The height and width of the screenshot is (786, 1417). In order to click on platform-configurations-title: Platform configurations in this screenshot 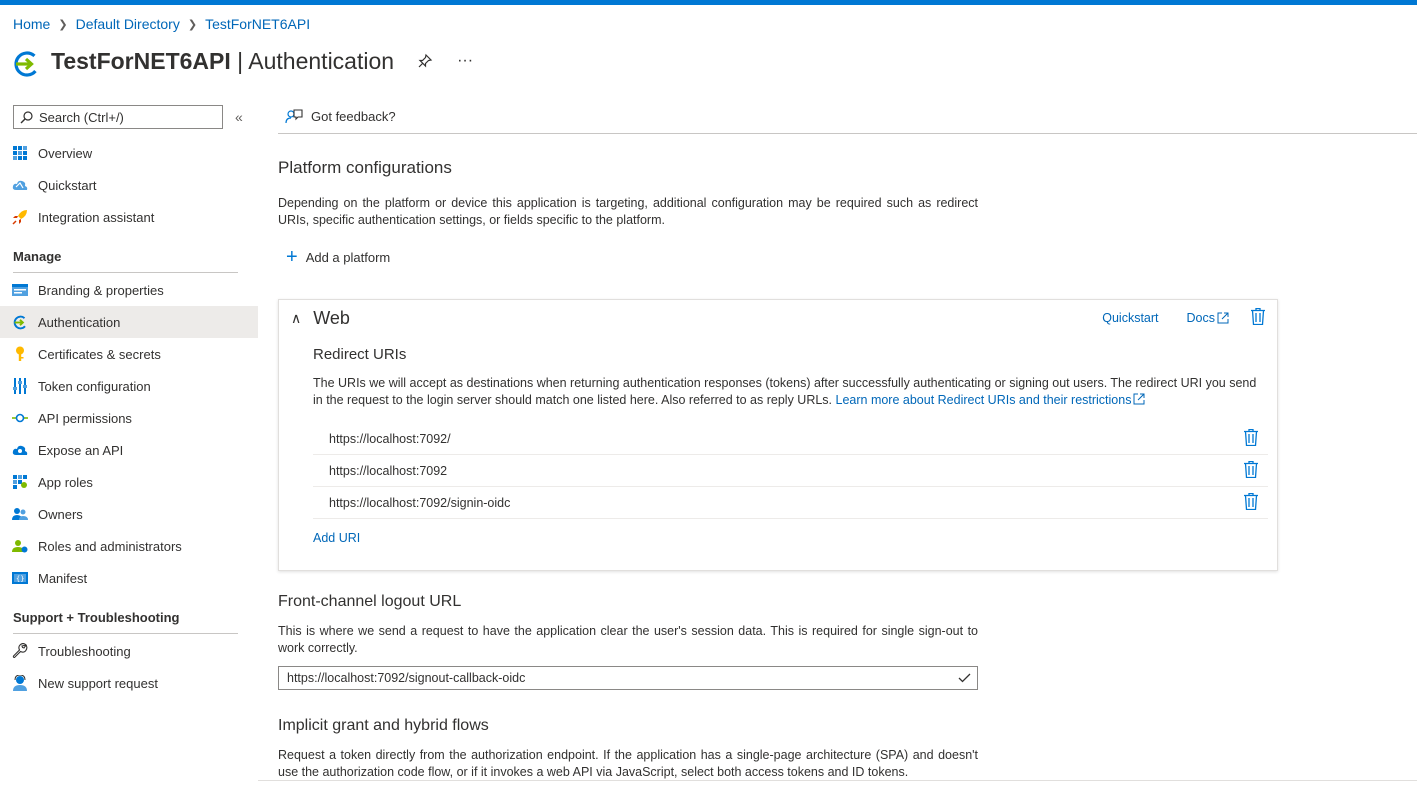, I will do `click(365, 167)`.